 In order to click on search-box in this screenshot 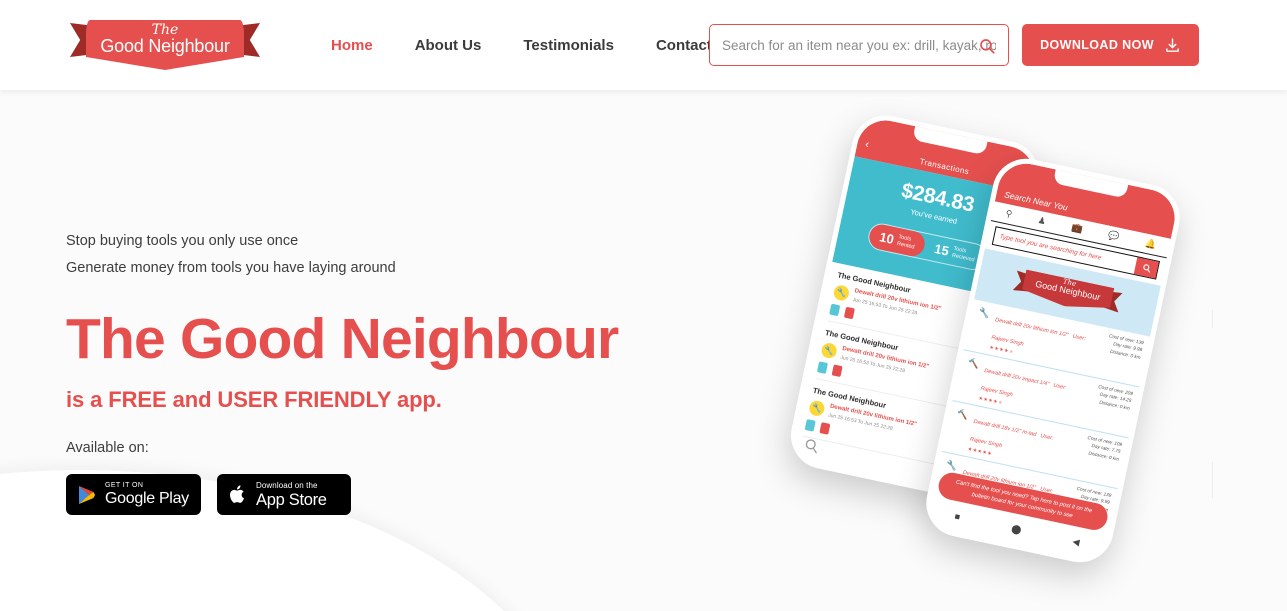, I will do `click(859, 45)`.